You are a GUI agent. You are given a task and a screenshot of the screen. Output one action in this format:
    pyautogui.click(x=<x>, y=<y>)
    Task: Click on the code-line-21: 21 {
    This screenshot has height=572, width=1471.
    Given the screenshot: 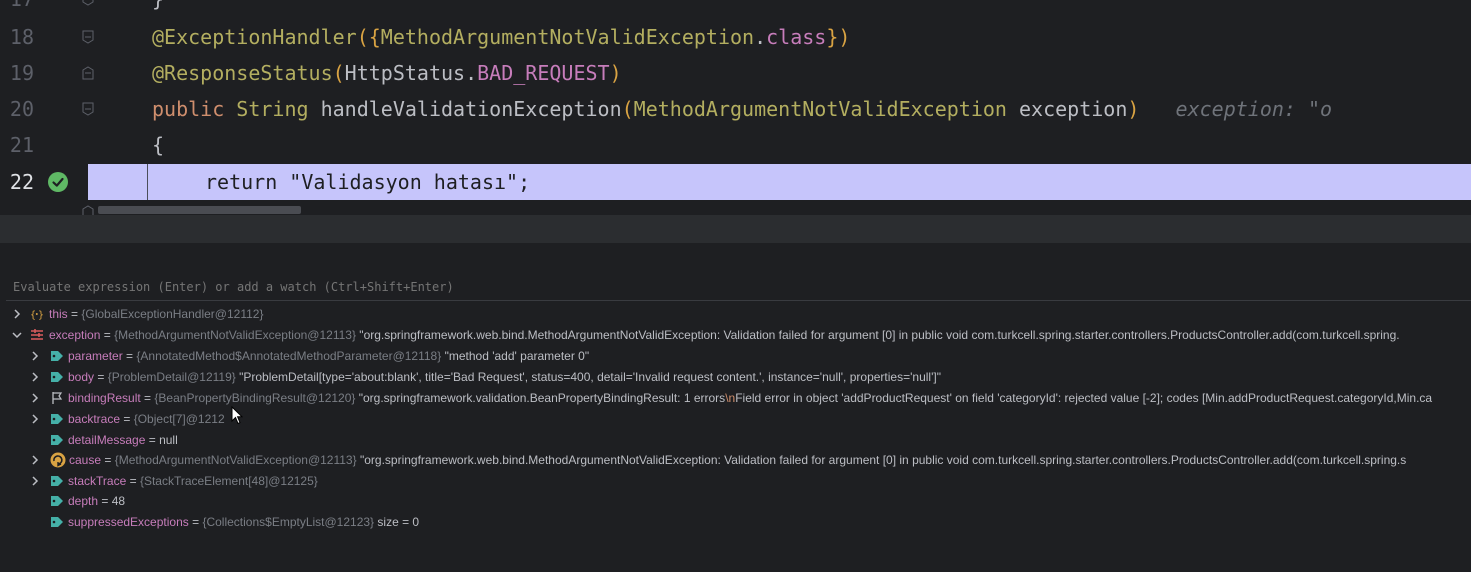 What is the action you would take?
    pyautogui.click(x=735, y=145)
    